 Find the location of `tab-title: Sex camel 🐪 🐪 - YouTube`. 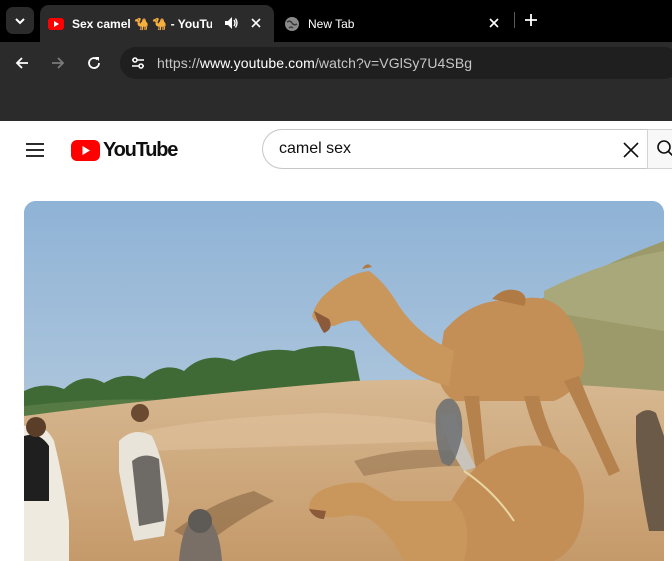

tab-title: Sex camel 🐪 🐪 - YouTube is located at coordinates (142, 23).